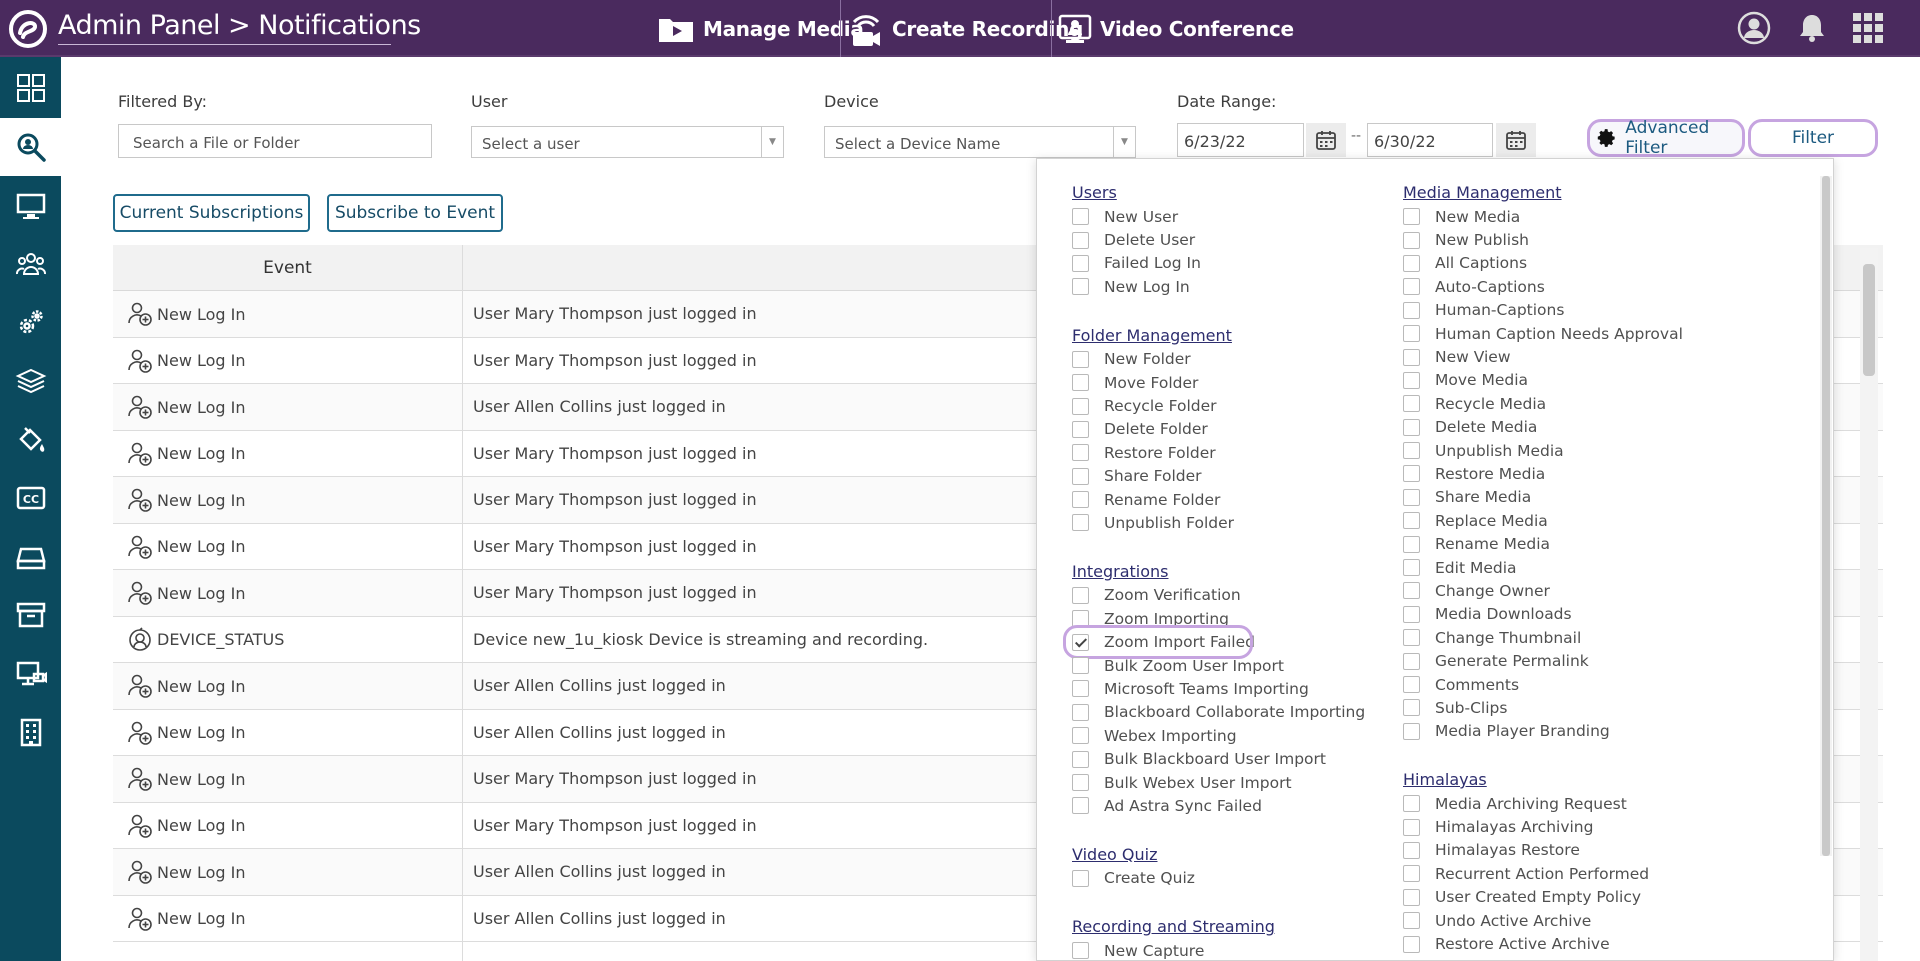 Image resolution: width=1920 pixels, height=961 pixels. Describe the element at coordinates (30, 206) in the screenshot. I see `sidebar-item-monitor` at that location.